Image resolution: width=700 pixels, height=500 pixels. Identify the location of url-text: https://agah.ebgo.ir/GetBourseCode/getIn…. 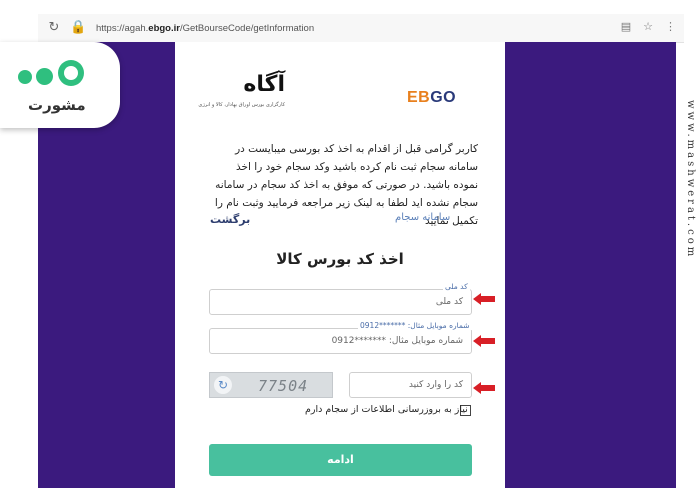
(205, 28).